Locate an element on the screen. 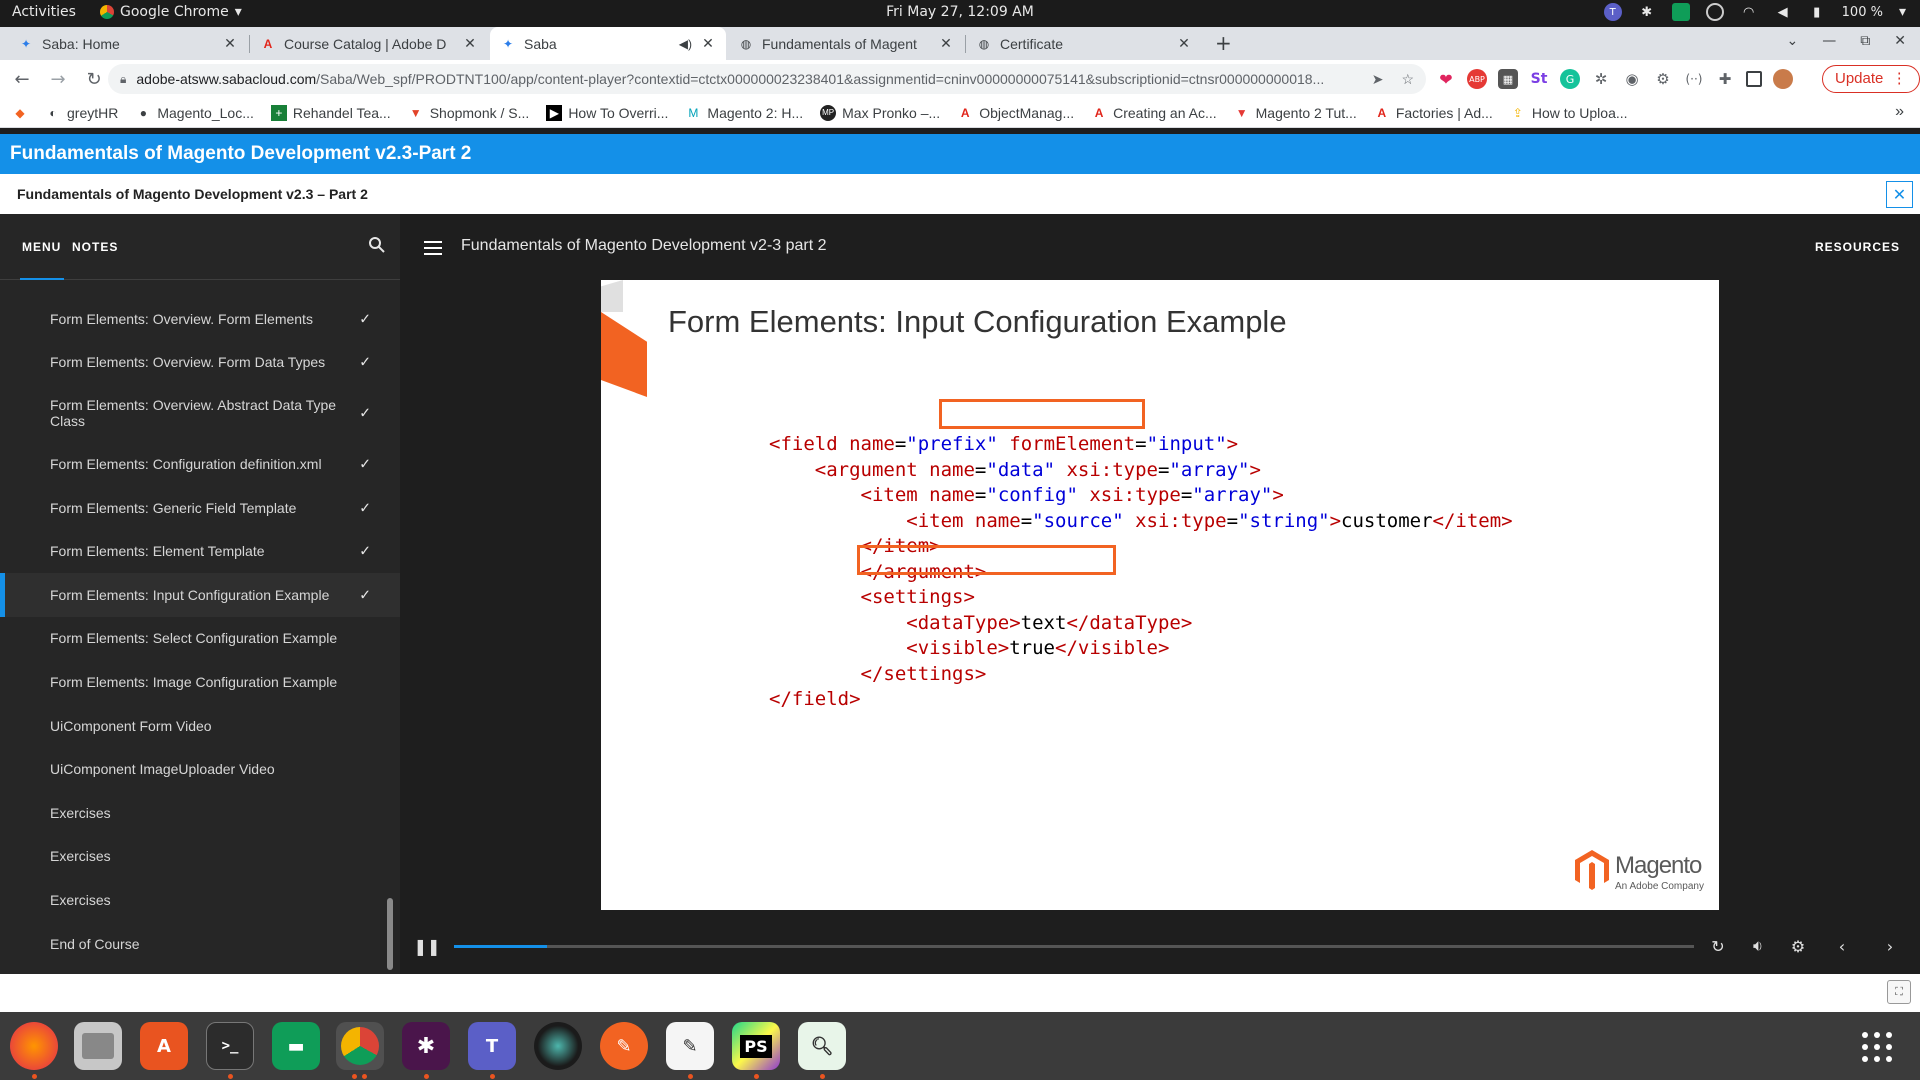  wifi-icon: ◠ is located at coordinates (1749, 12).